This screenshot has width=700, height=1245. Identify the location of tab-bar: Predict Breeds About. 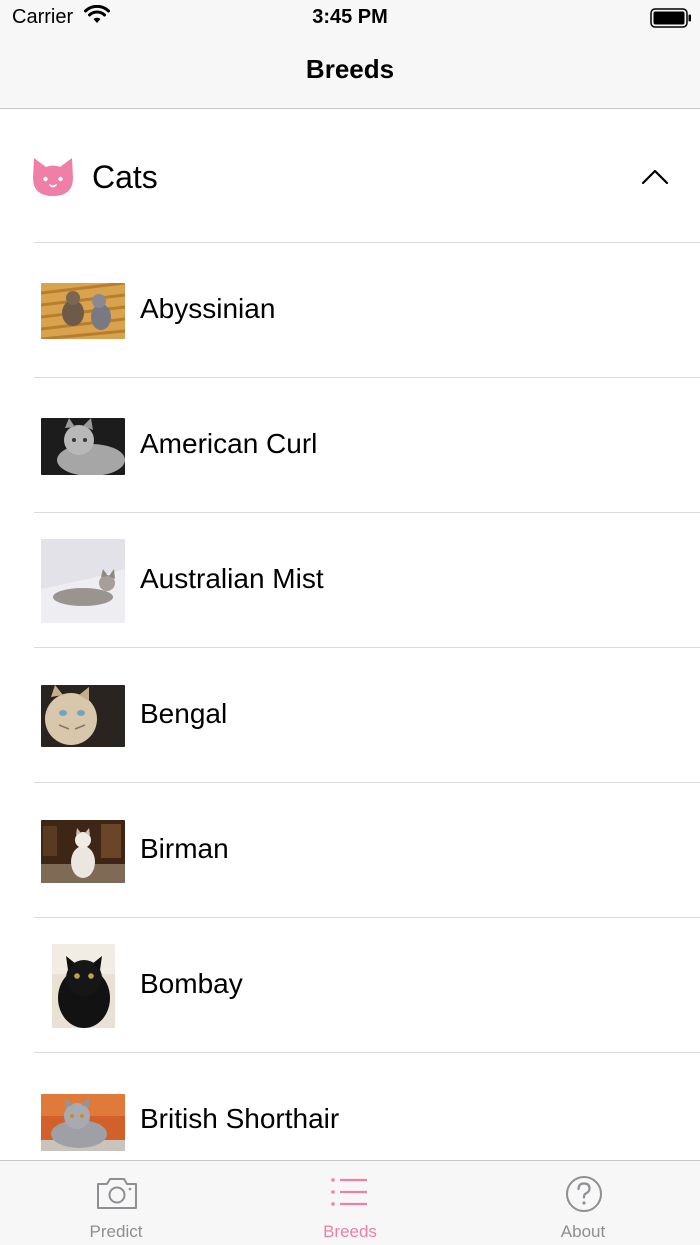
(350, 1202).